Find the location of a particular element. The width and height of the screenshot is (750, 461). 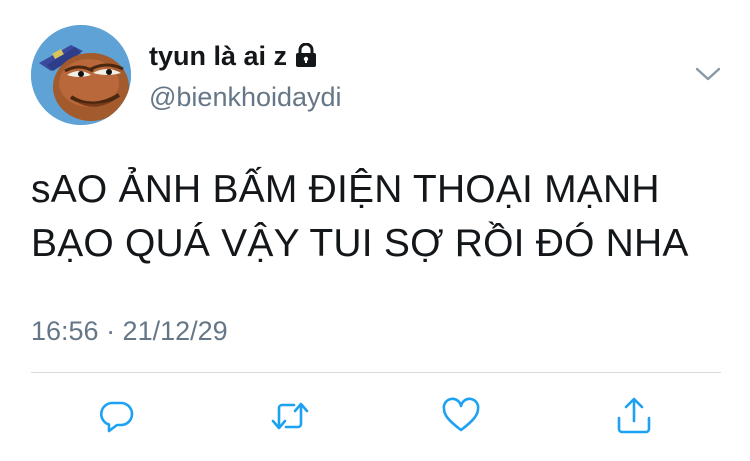

like-icon is located at coordinates (461, 414).